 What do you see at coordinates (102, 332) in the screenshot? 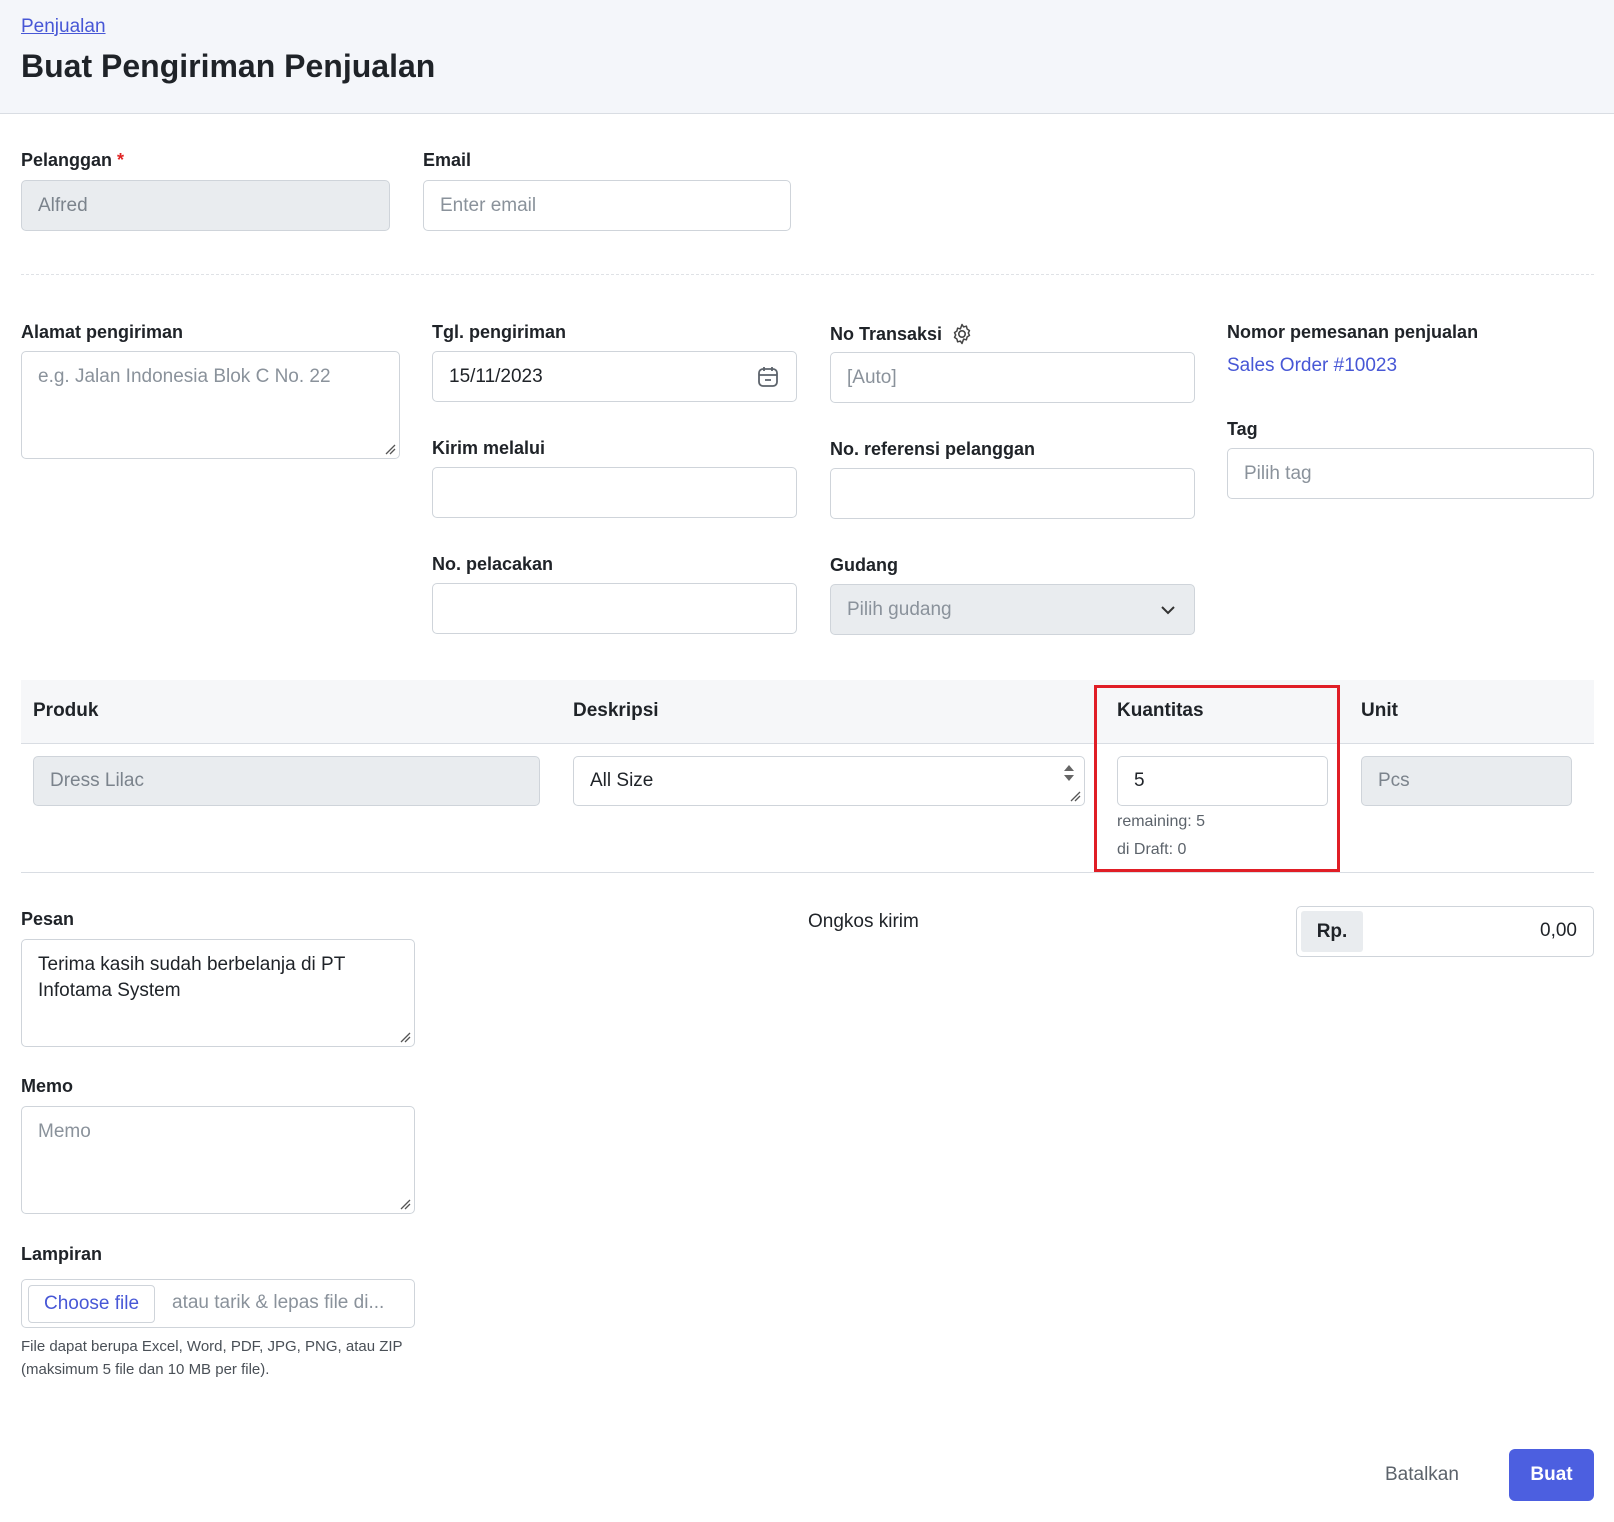
I see `shipping-address-label: Alamat pengiriman` at bounding box center [102, 332].